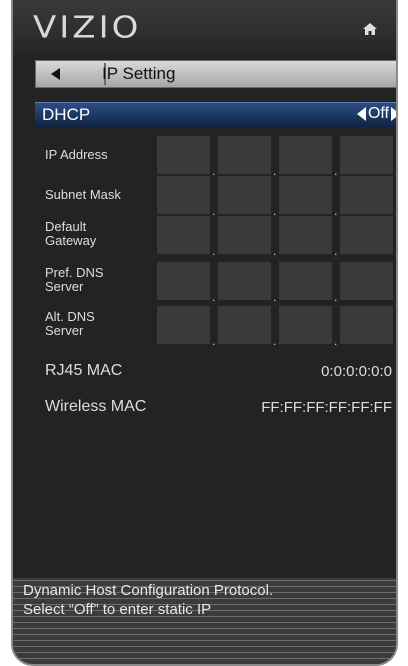 The width and height of the screenshot is (408, 666). I want to click on help-text-line2: Select “Off” to enter static IP, so click(117, 609).